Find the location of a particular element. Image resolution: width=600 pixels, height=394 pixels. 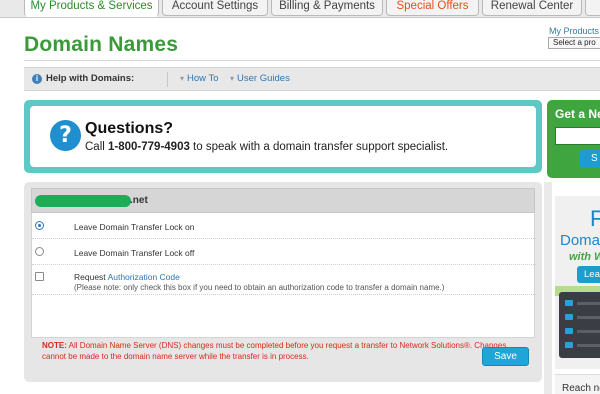

tab-overflow is located at coordinates (592, 8).